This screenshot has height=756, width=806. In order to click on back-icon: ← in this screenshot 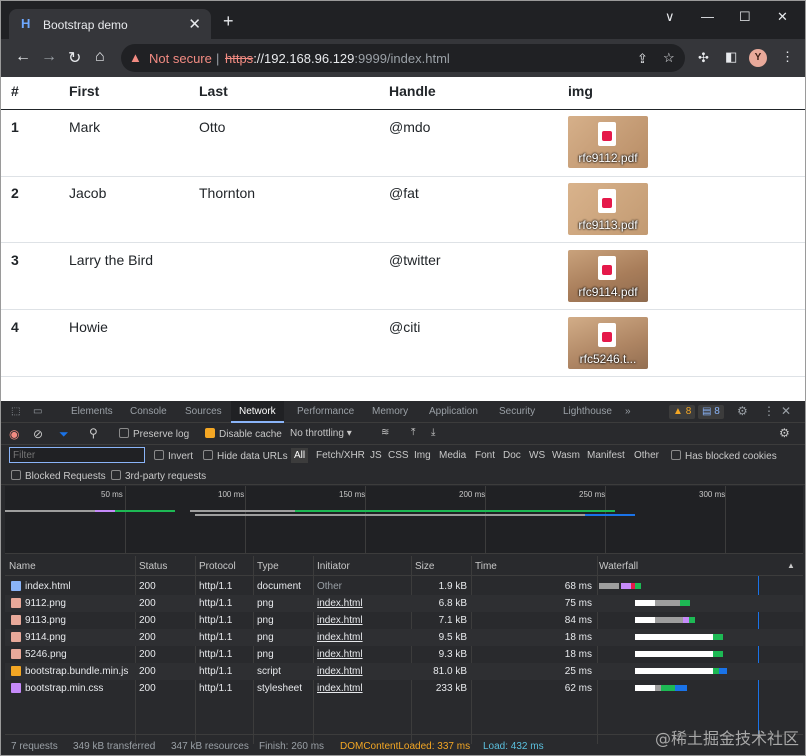, I will do `click(23, 57)`.